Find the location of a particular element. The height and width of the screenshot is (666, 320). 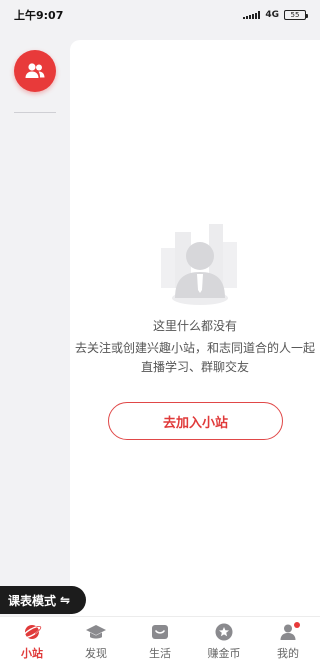

nav-label: 发现 is located at coordinates (96, 653).